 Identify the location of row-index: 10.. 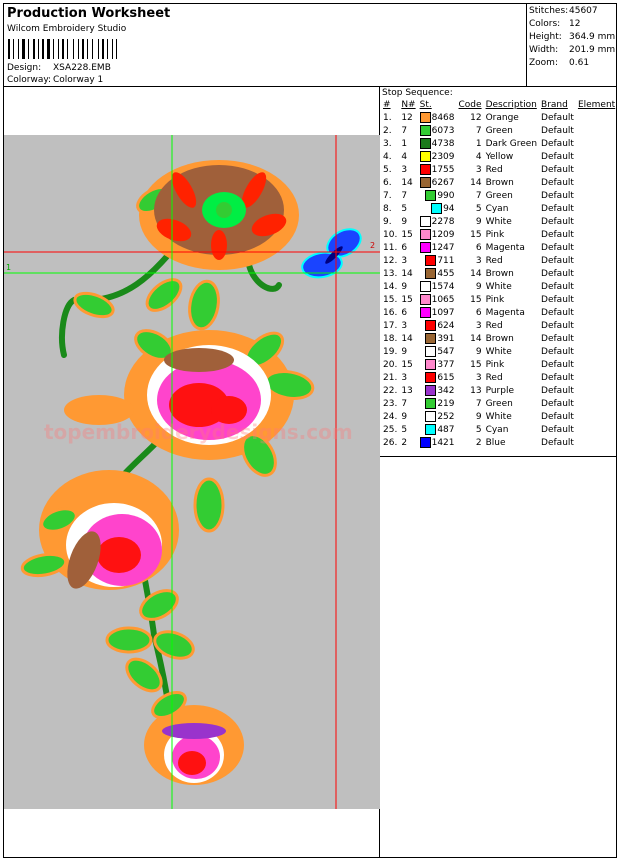
(390, 234).